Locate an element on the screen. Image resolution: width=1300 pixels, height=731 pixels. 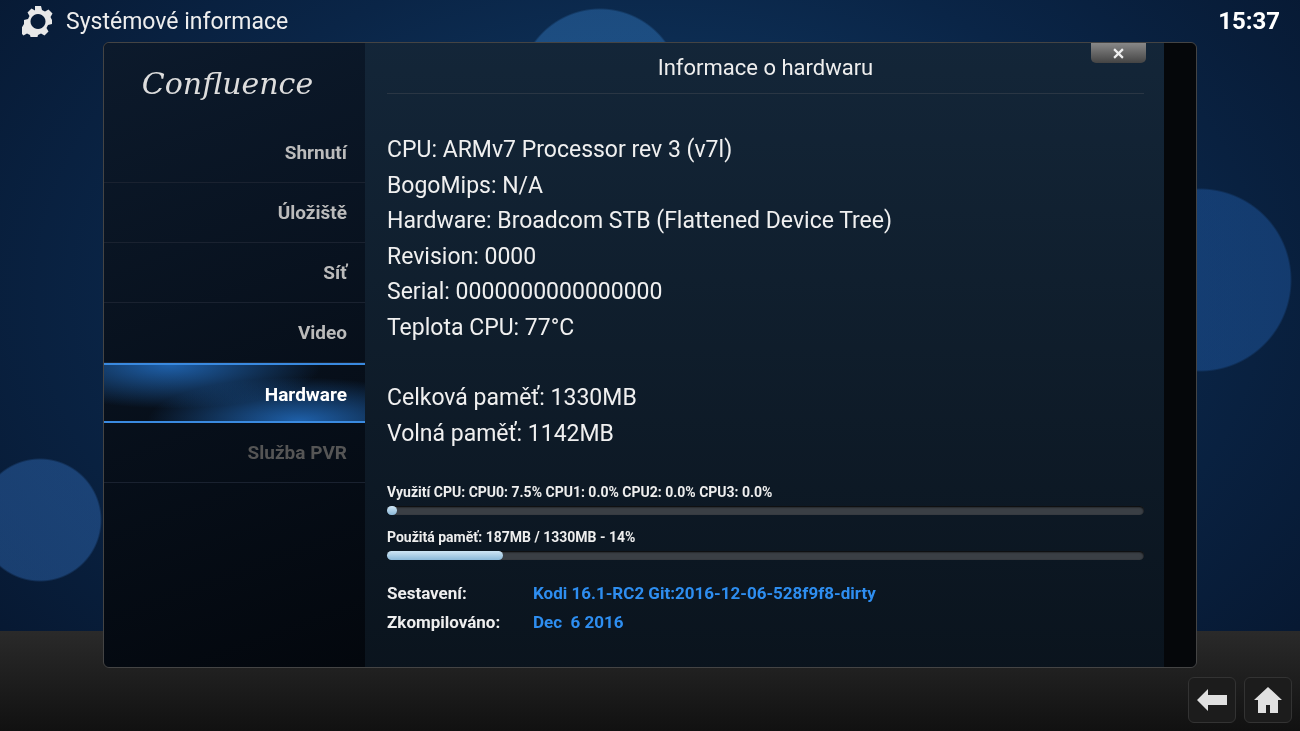
back-arrow-icon is located at coordinates (1212, 700).